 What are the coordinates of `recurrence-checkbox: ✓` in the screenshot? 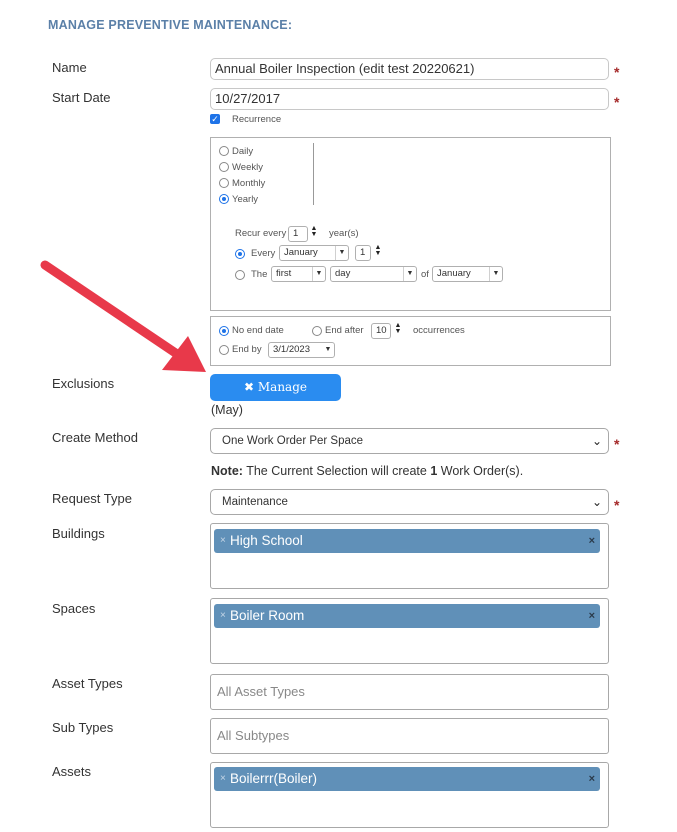 It's located at (215, 119).